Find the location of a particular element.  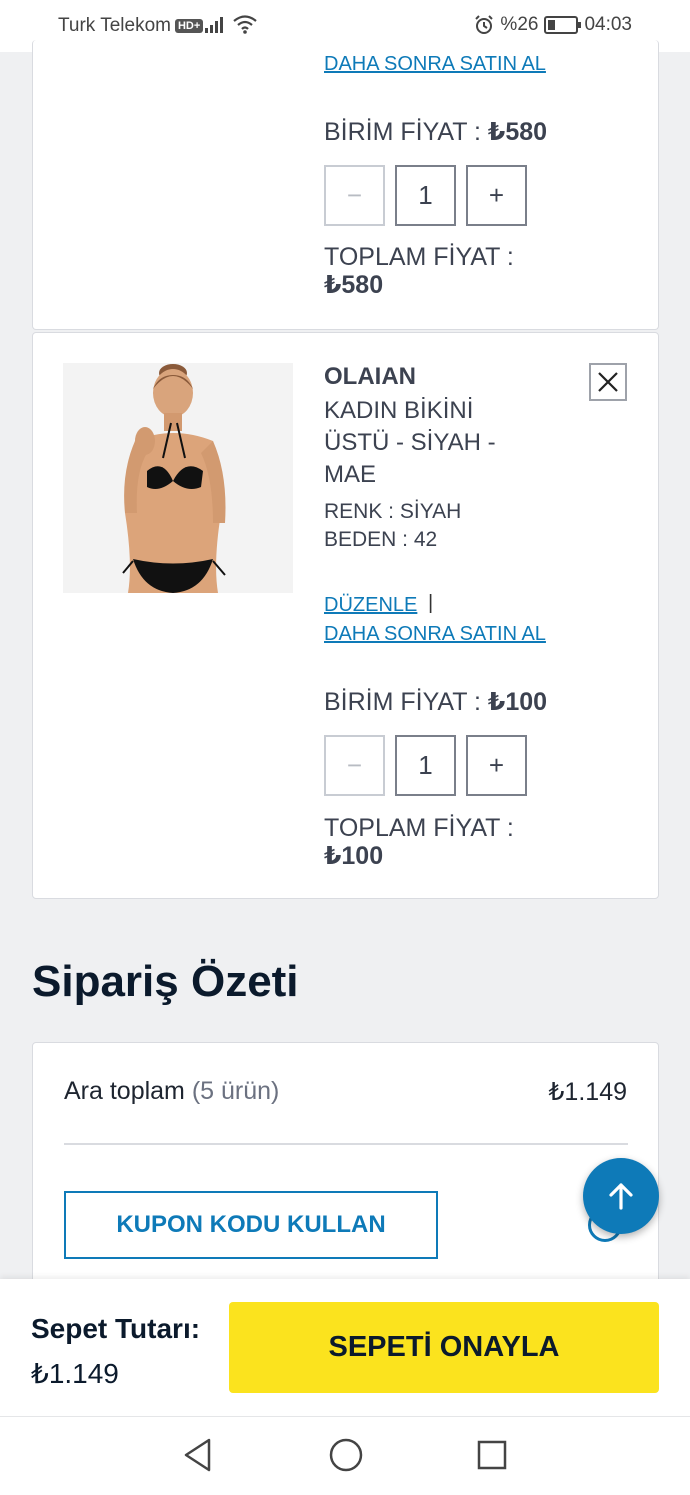

unit-price: BİRİM FİYAT : ₺580 is located at coordinates (435, 132).